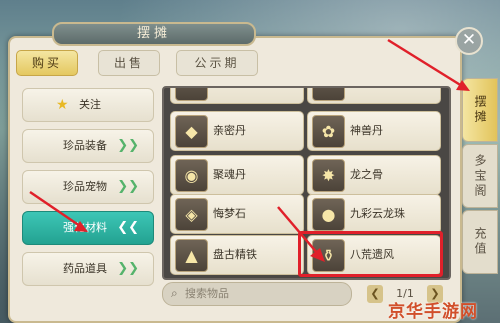 The image size is (500, 323). Describe the element at coordinates (174, 293) in the screenshot. I see `search-icon: ⌕` at that location.